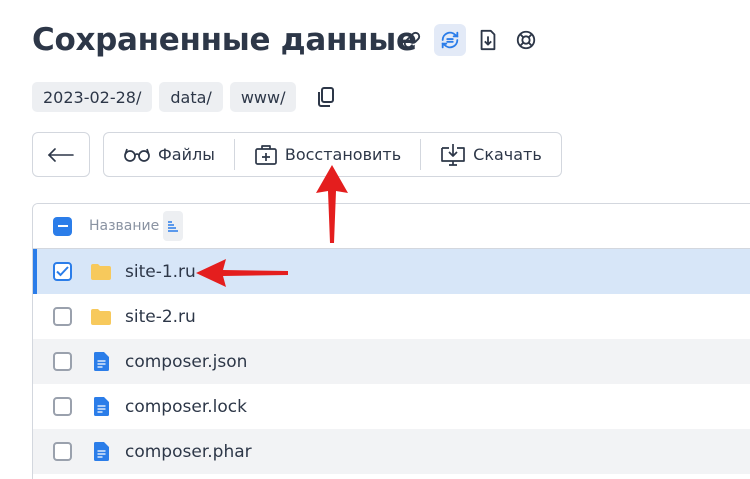 The width and height of the screenshot is (750, 479). What do you see at coordinates (453, 154) in the screenshot?
I see `download-icon` at bounding box center [453, 154].